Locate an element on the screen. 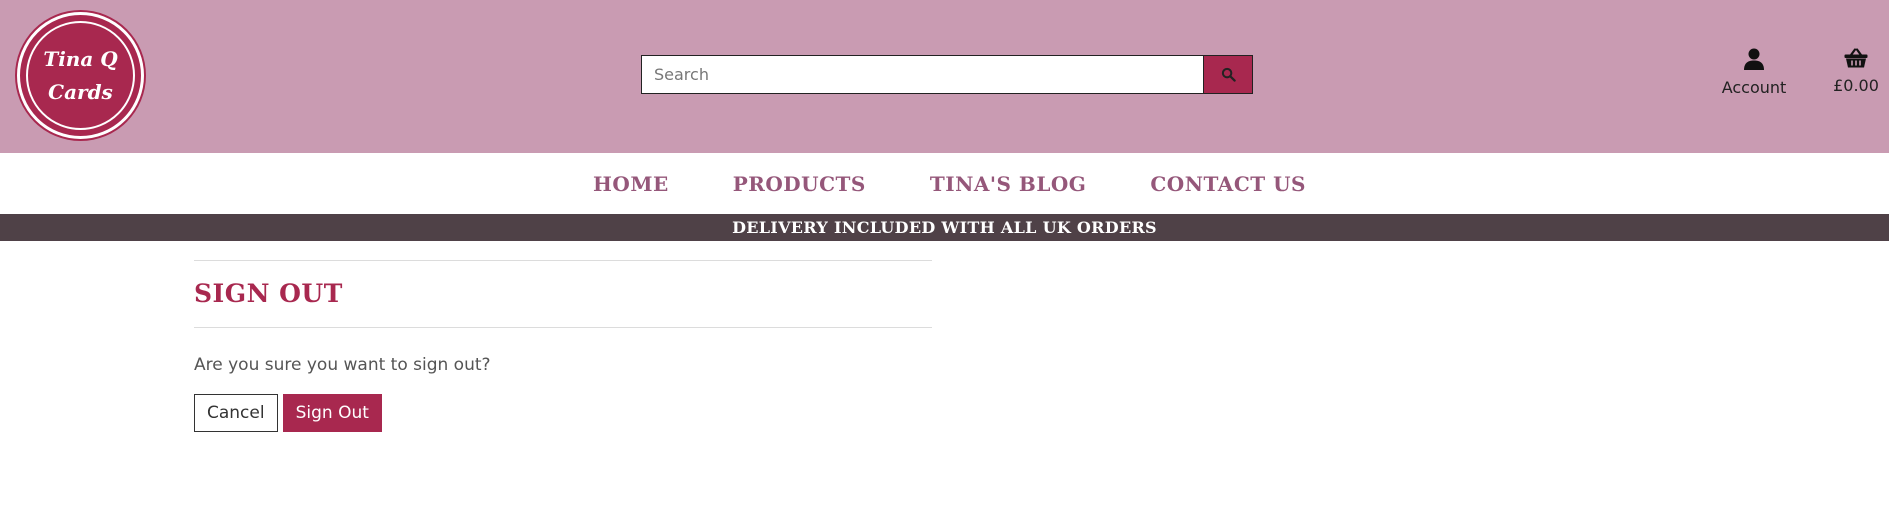 Image resolution: width=1889 pixels, height=505 pixels. button-row: Cancel Sign Out is located at coordinates (563, 413).